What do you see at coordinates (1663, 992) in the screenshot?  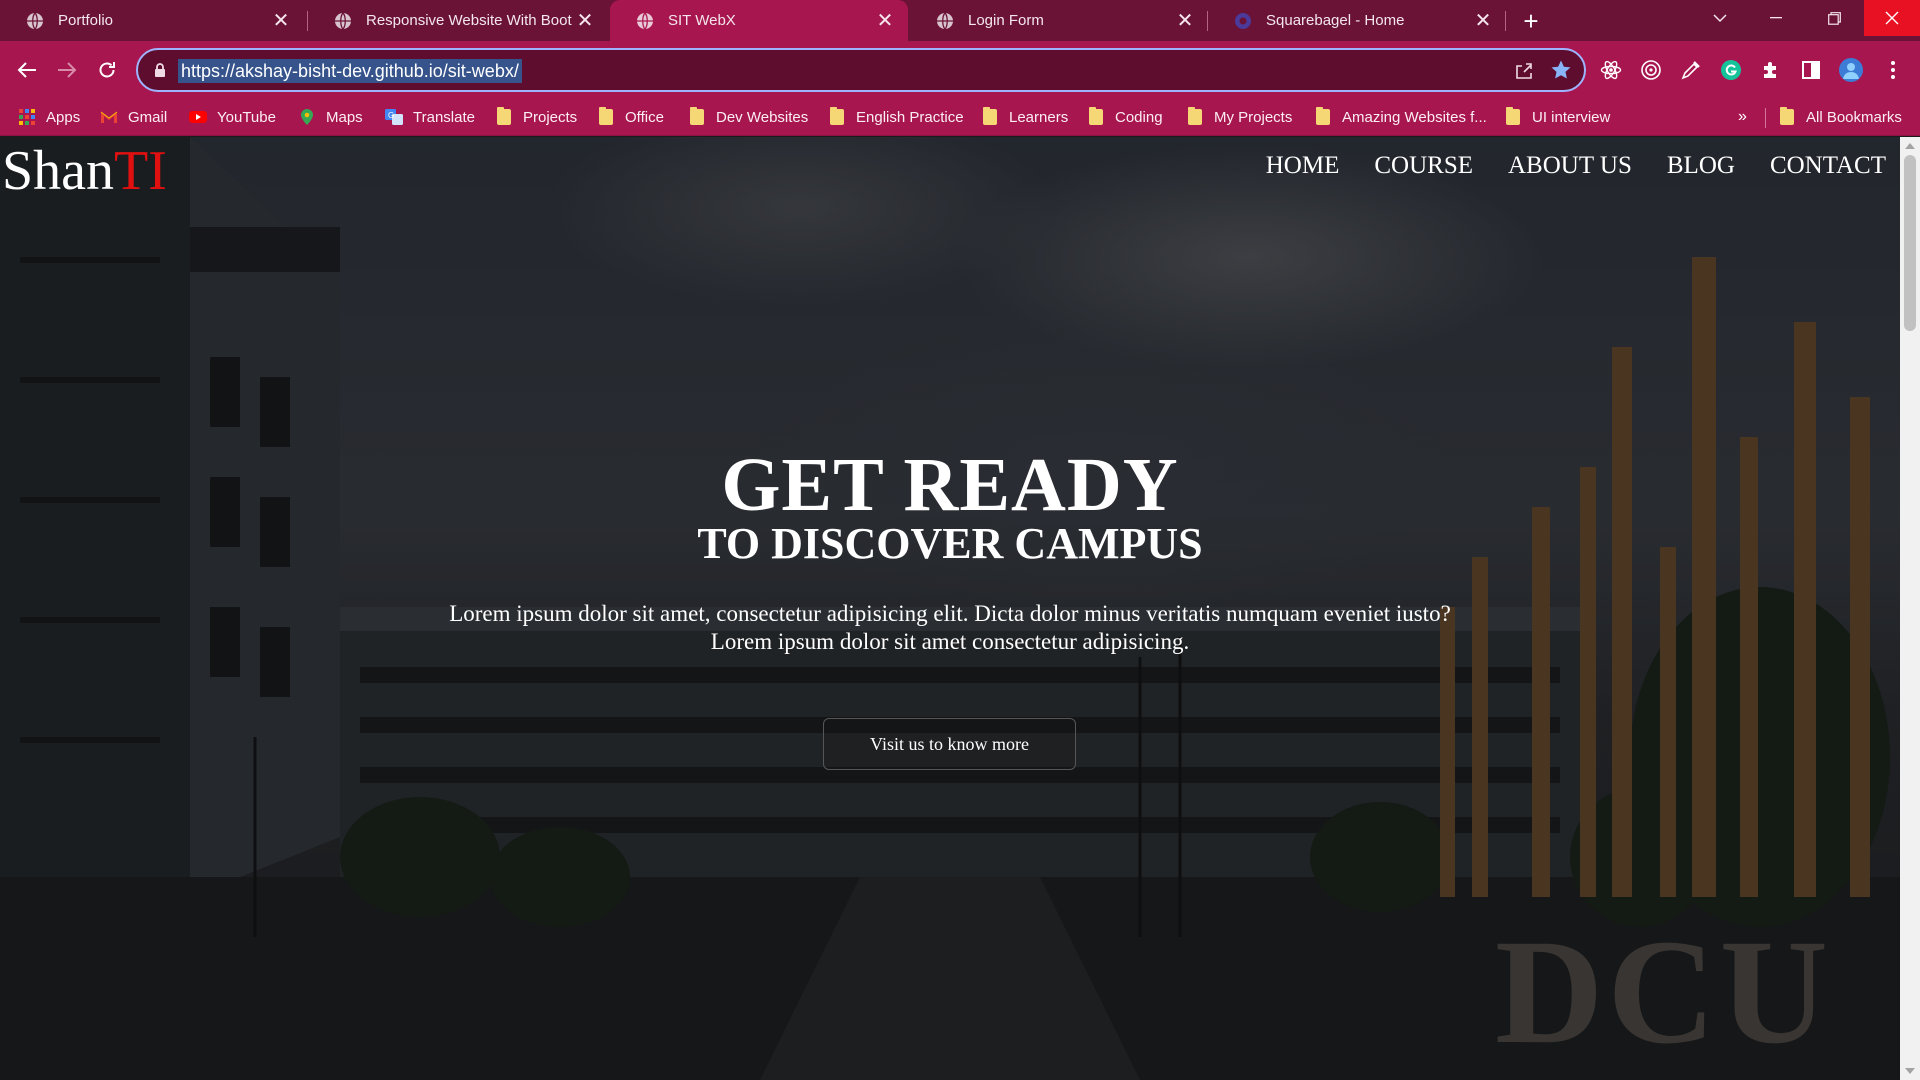 I see `campus-sign-text: DCU` at bounding box center [1663, 992].